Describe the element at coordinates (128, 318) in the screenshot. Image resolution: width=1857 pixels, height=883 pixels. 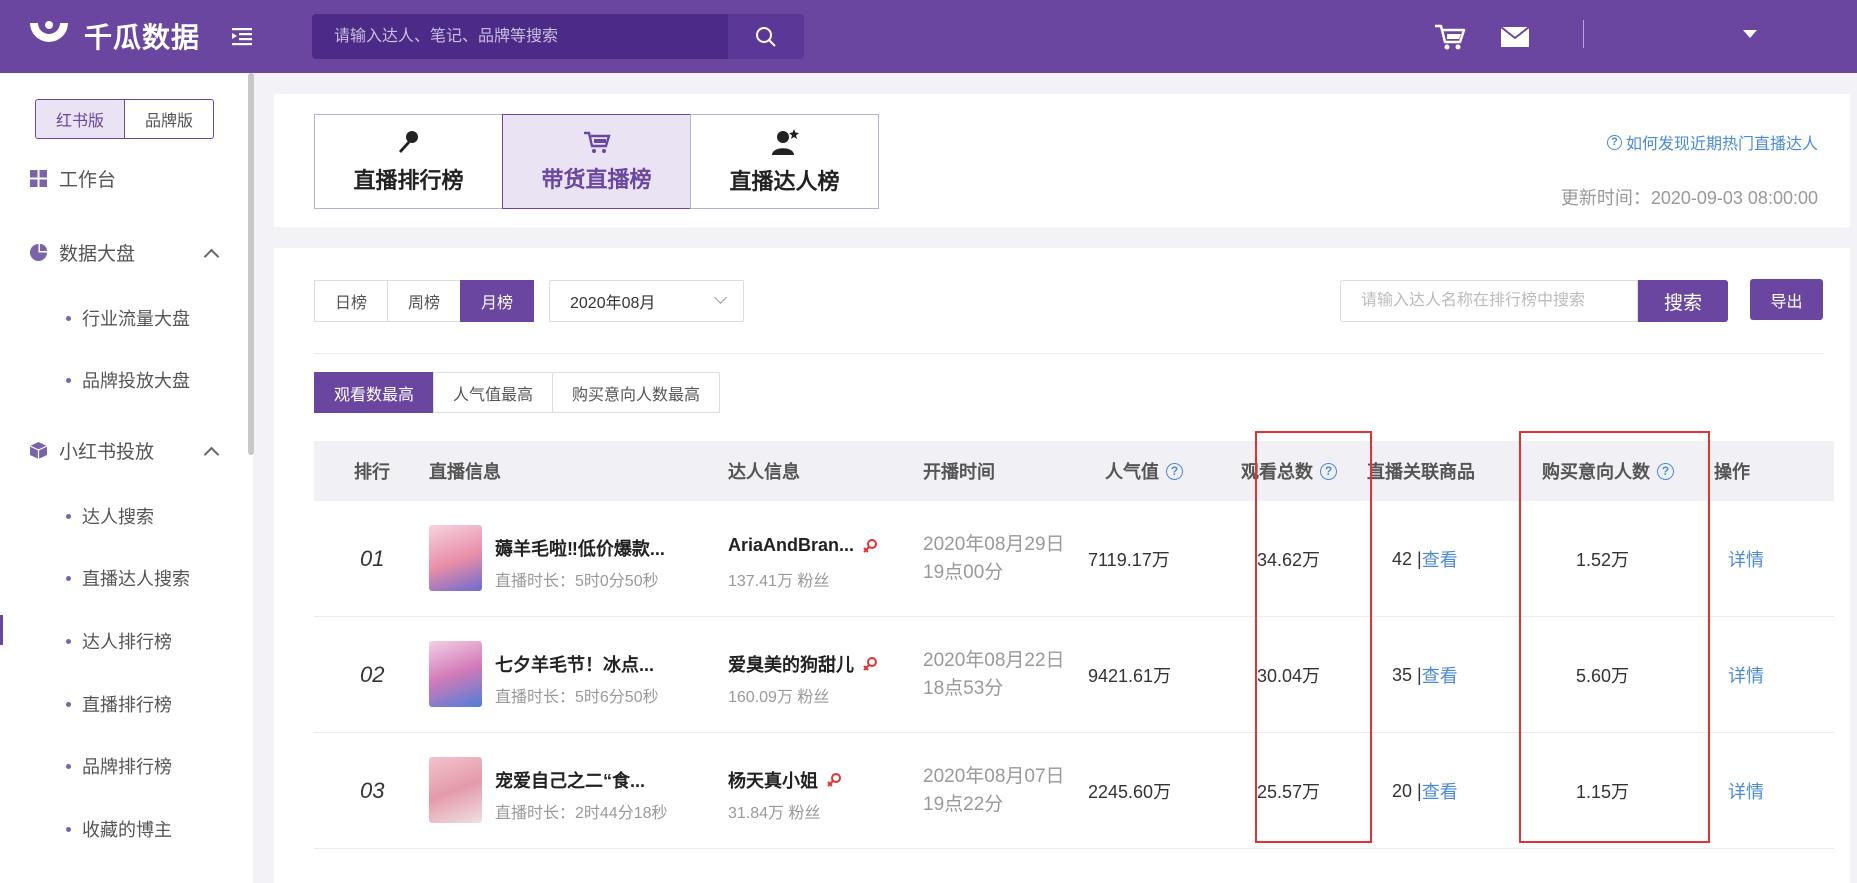
I see `nav-industry-traffic: 行业流量大盘` at that location.